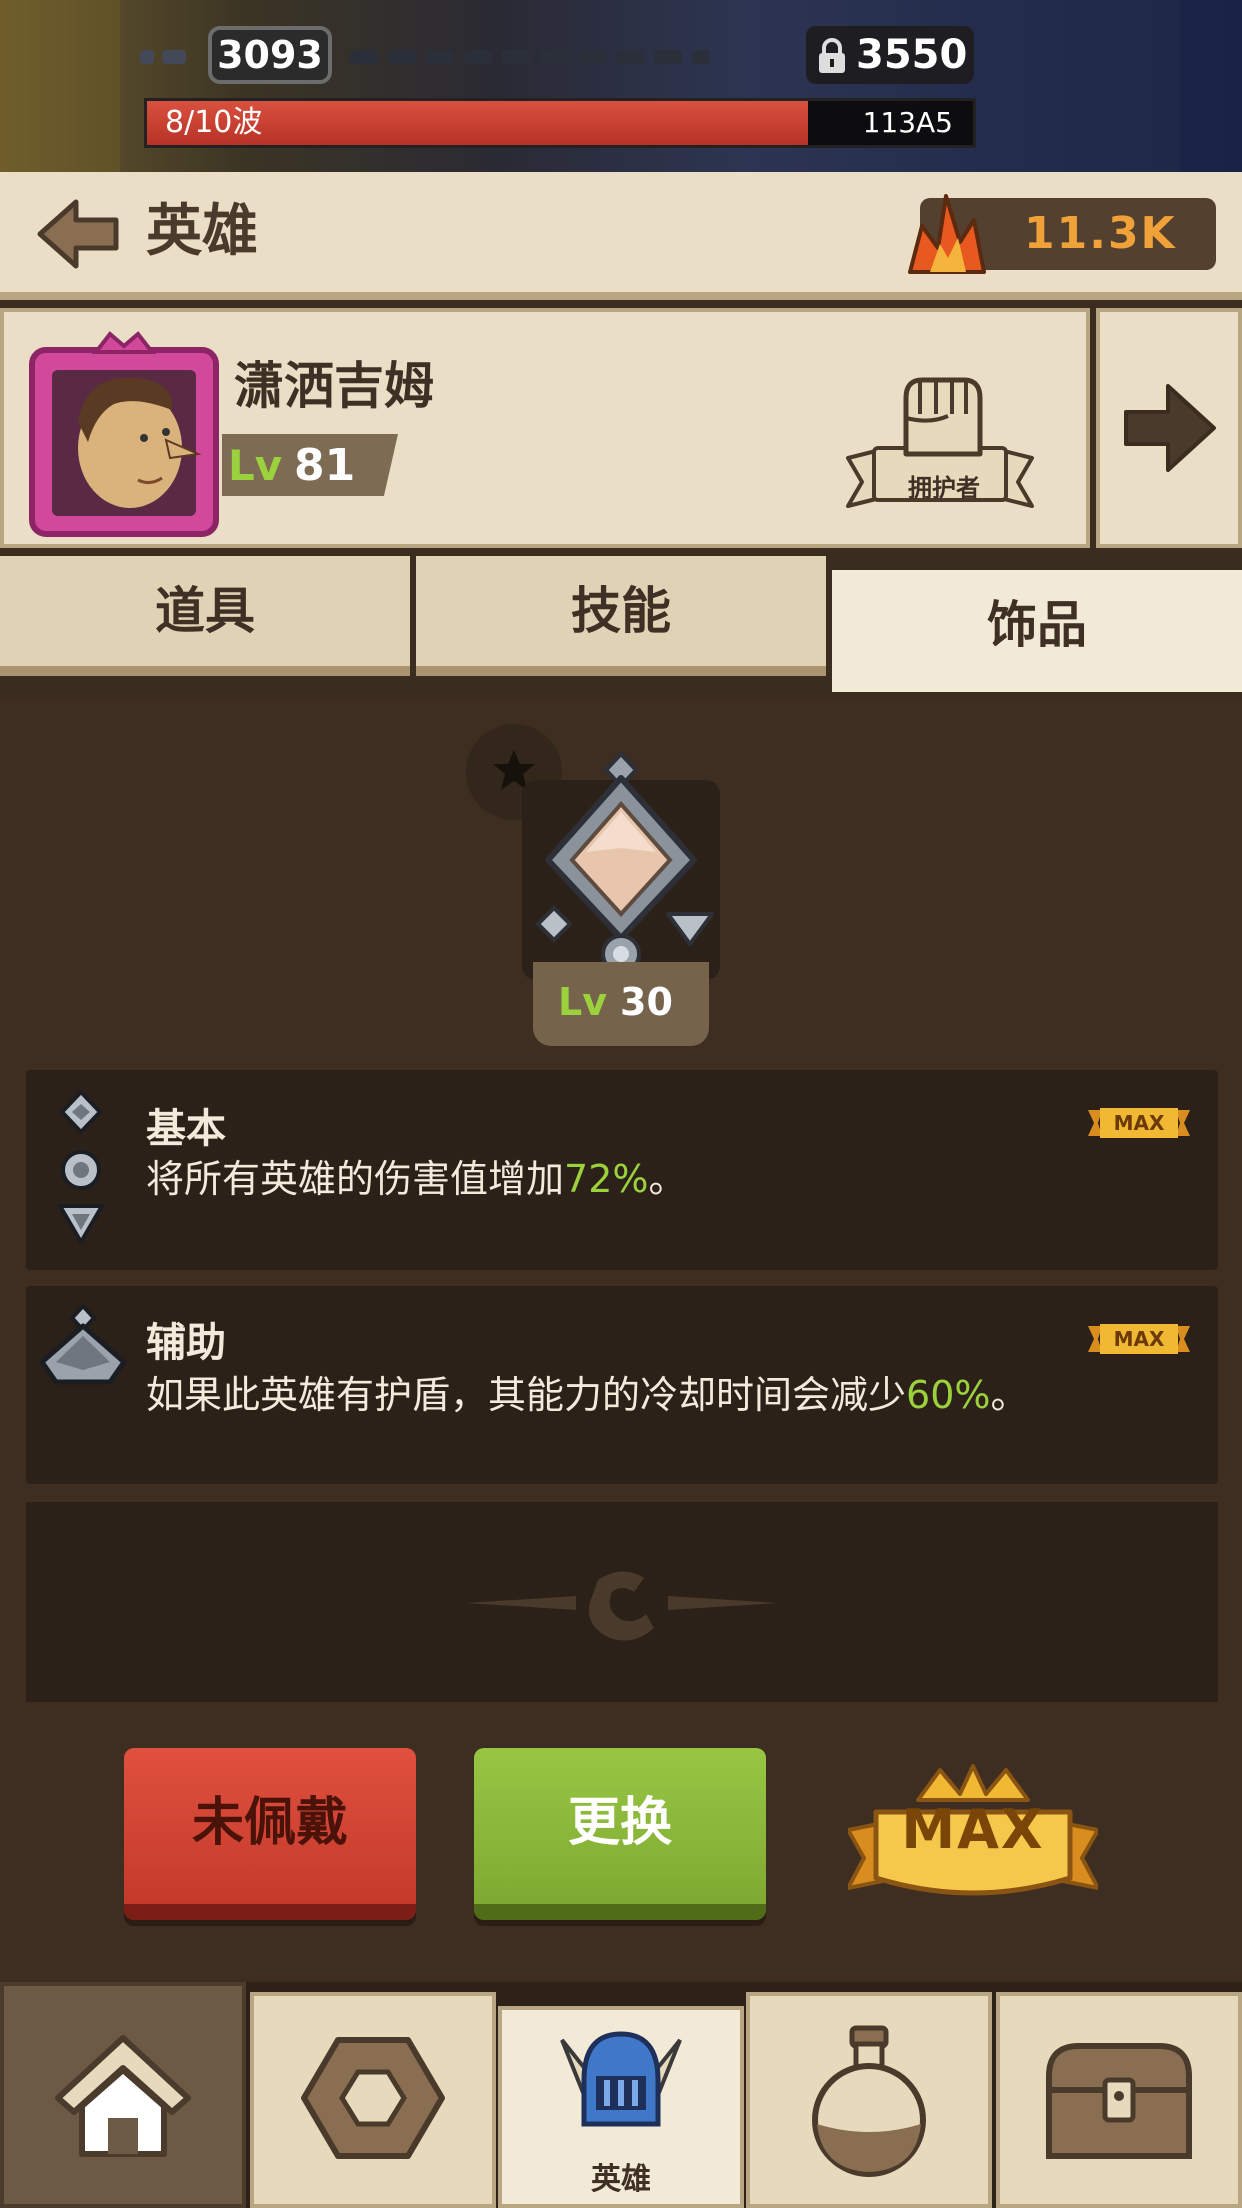 This screenshot has width=1242, height=2208. What do you see at coordinates (947, 234) in the screenshot?
I see `crystal-icon` at bounding box center [947, 234].